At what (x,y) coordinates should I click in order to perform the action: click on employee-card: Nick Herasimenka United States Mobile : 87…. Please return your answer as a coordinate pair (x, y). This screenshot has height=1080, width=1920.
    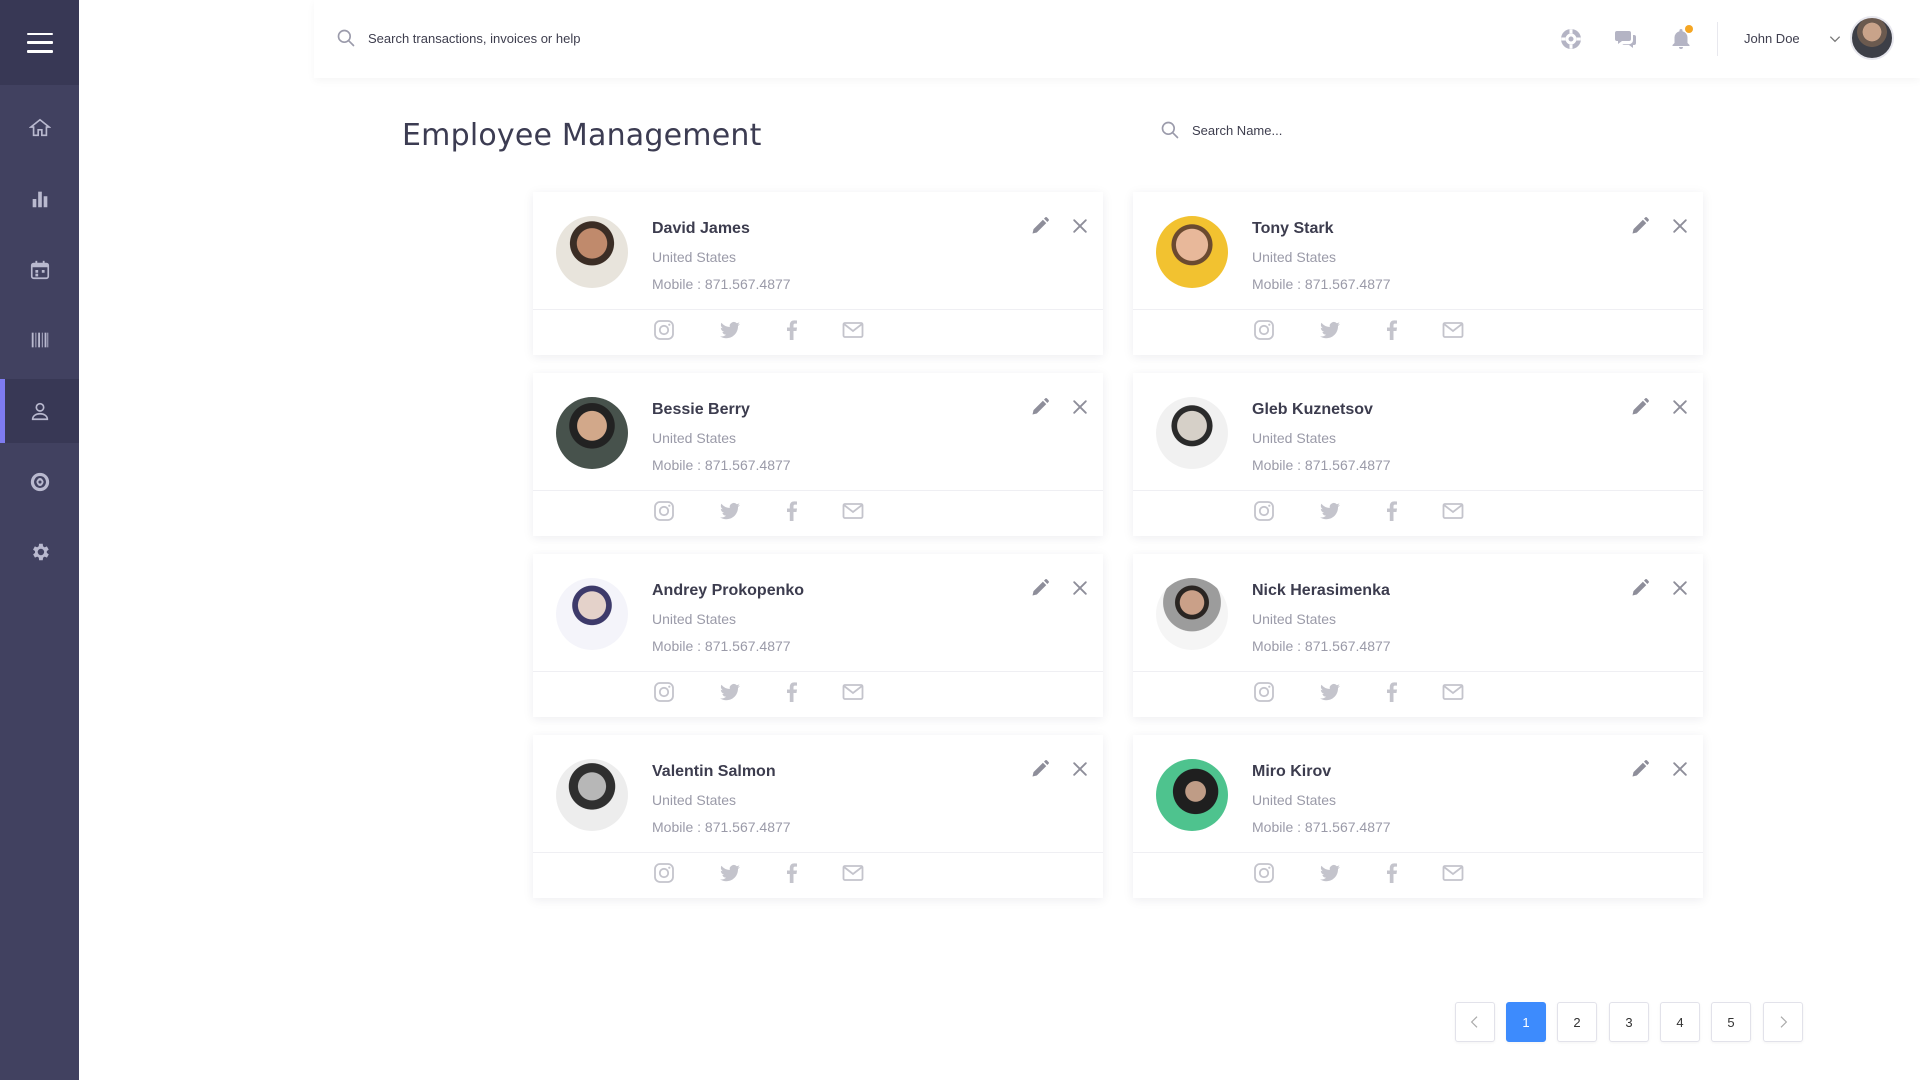
    Looking at the image, I should click on (1418, 635).